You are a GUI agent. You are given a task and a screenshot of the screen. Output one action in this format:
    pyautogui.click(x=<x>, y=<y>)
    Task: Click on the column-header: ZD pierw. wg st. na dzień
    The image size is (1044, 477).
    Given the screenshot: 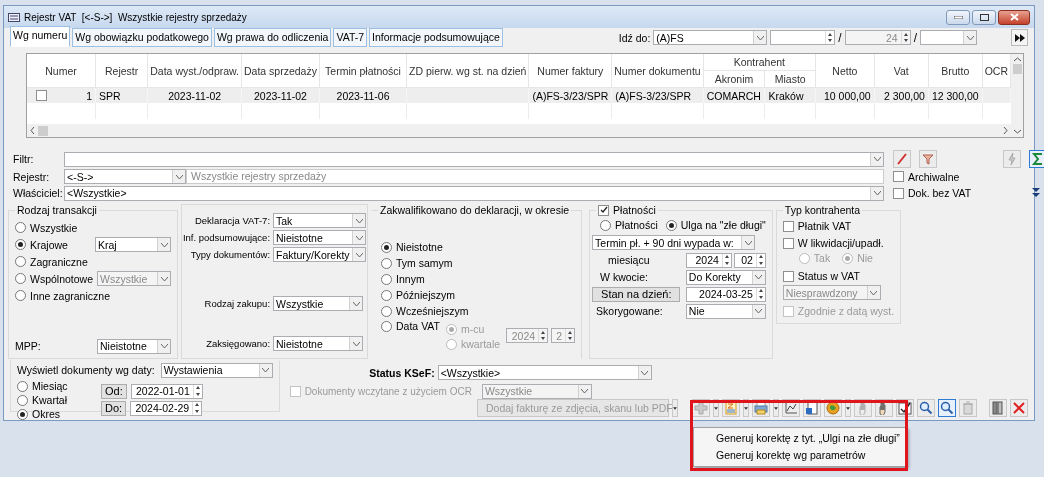 What is the action you would take?
    pyautogui.click(x=467, y=71)
    